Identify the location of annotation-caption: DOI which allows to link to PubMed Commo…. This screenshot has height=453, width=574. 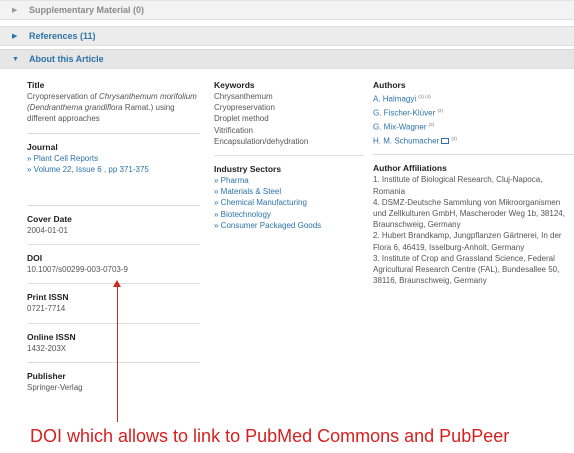
(270, 436).